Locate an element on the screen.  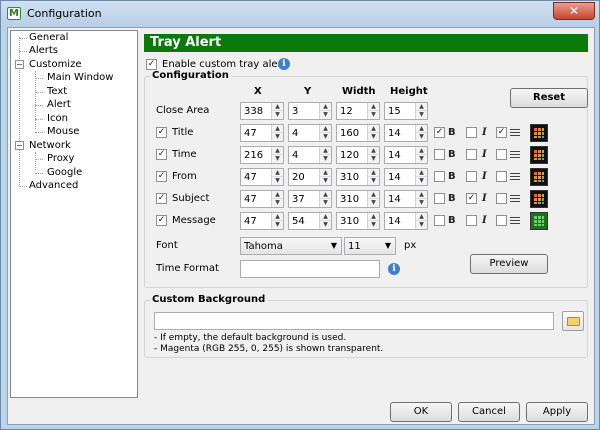
cancel-button: Cancel is located at coordinates (489, 412).